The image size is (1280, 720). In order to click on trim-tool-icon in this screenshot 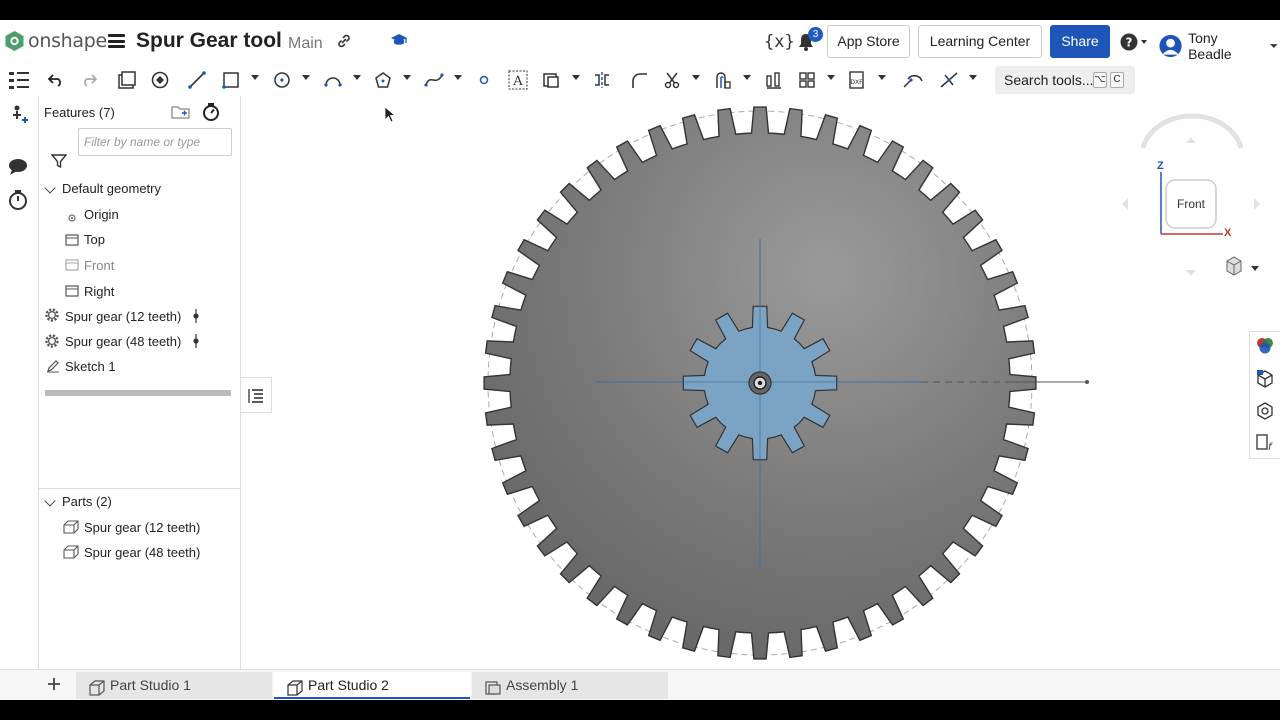, I will do `click(672, 80)`.